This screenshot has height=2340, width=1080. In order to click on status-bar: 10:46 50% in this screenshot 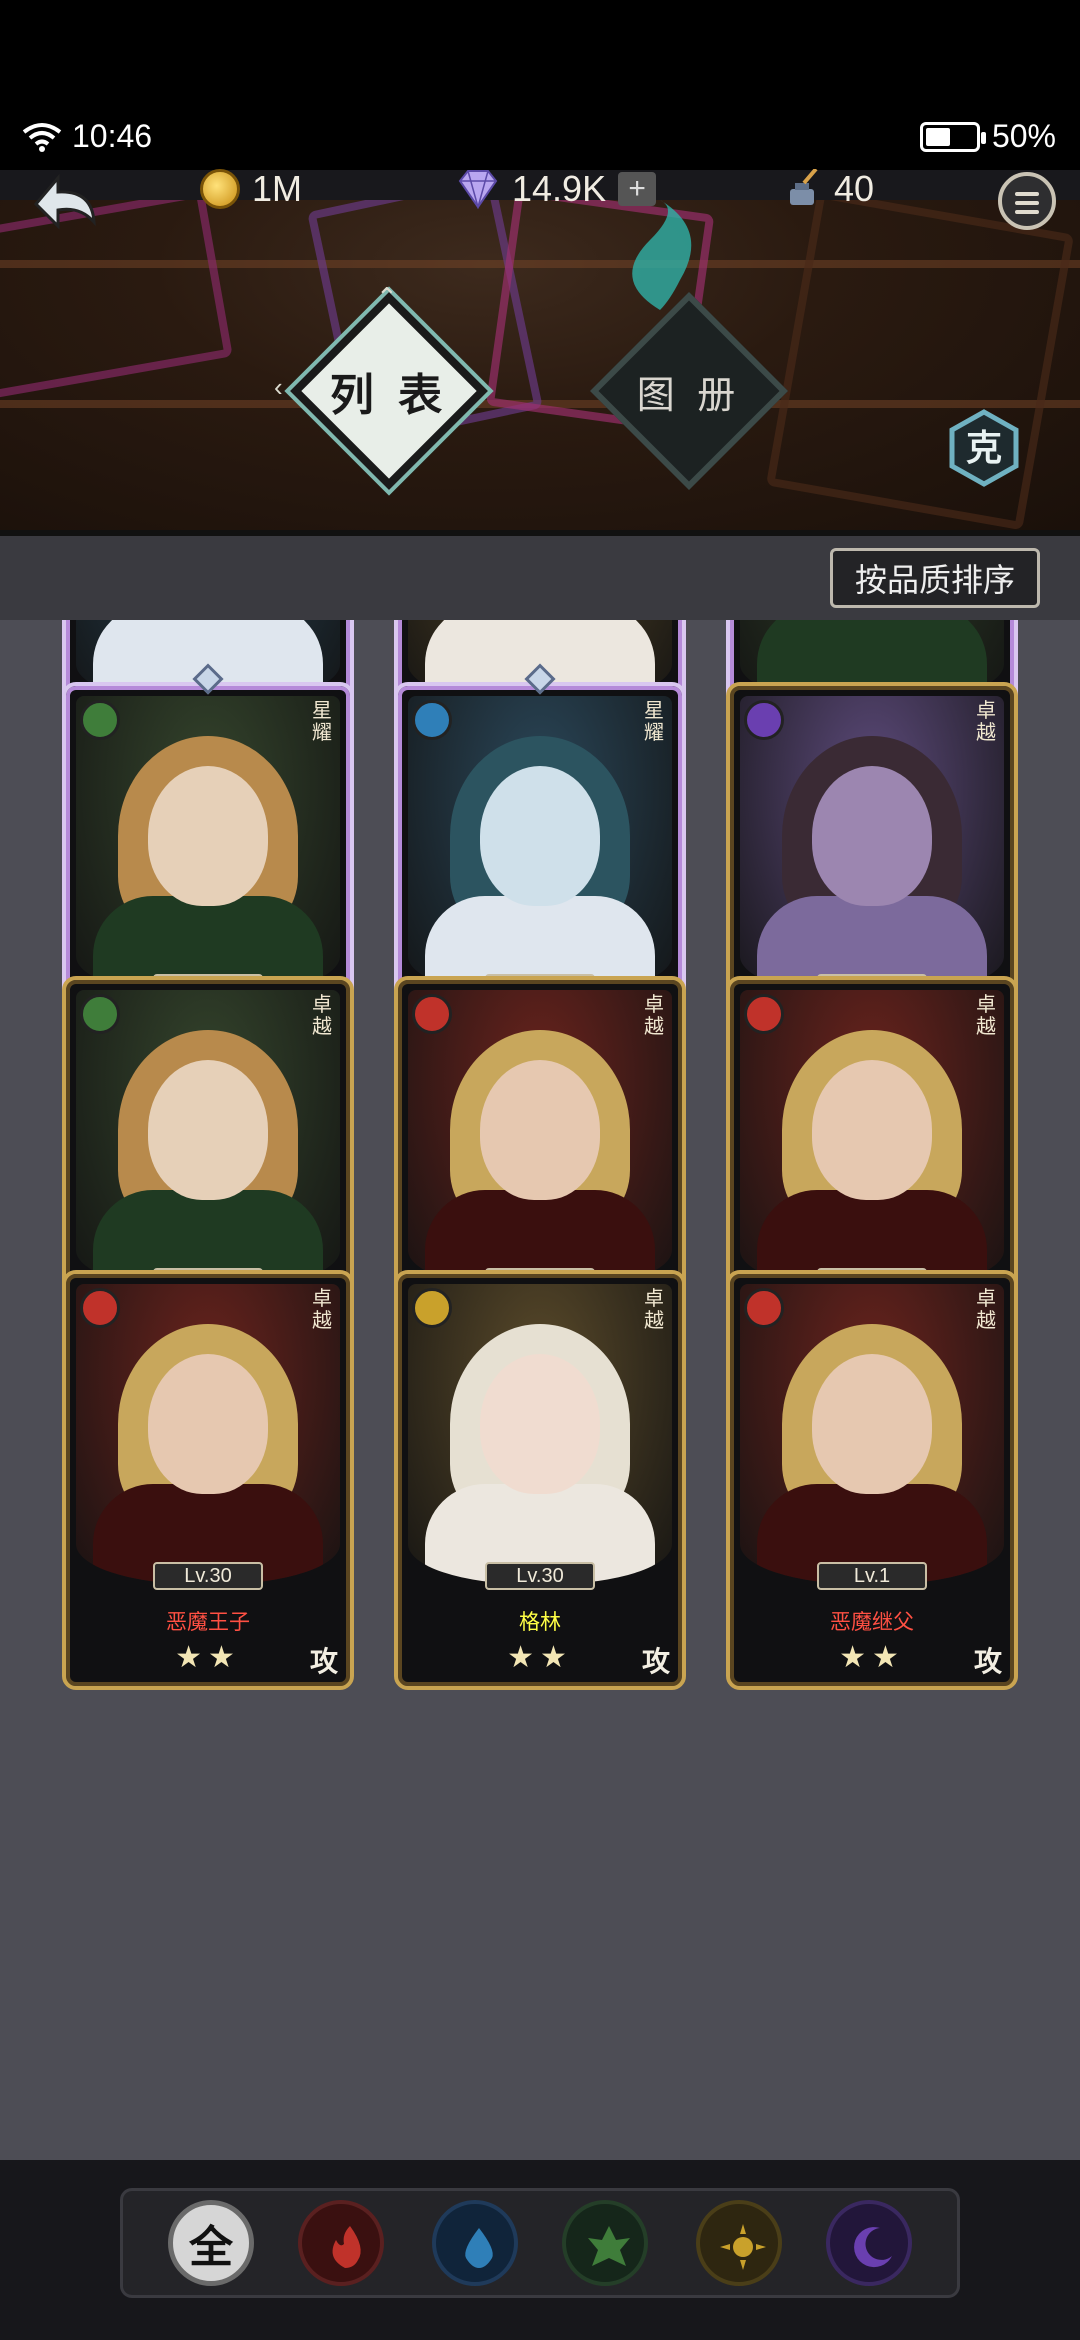, I will do `click(540, 85)`.